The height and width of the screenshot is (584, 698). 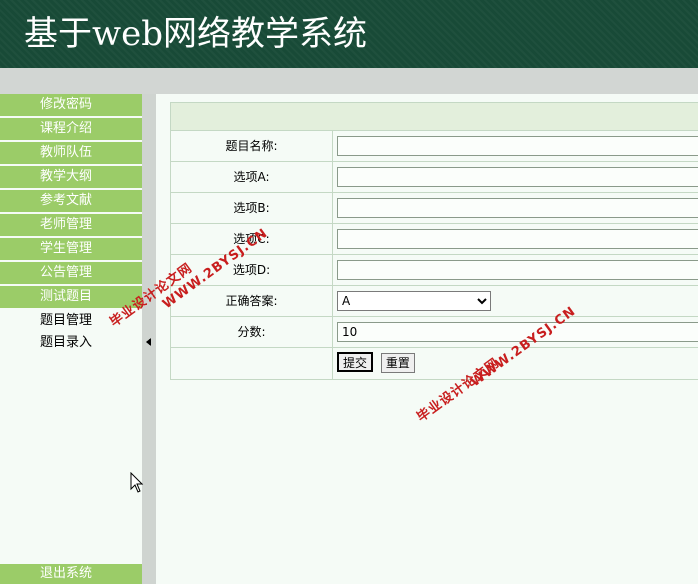 I want to click on score-label: 分数:, so click(x=252, y=332).